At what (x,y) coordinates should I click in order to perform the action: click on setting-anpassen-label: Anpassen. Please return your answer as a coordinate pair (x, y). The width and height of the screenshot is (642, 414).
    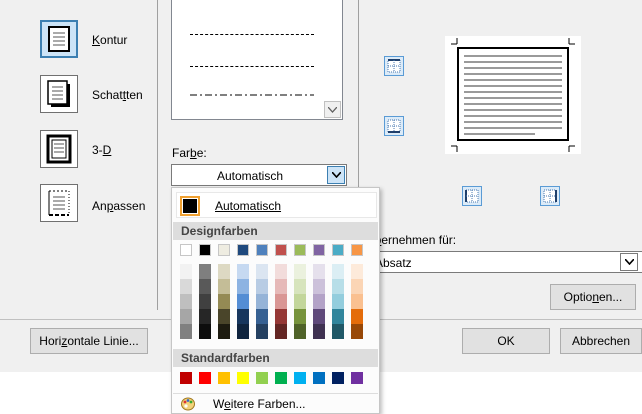
    Looking at the image, I should click on (119, 206).